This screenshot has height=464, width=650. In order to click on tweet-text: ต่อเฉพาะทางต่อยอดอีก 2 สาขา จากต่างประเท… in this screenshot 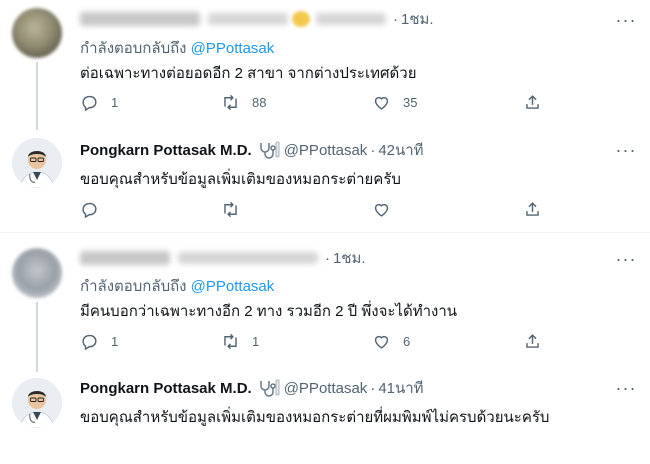, I will do `click(248, 73)`.